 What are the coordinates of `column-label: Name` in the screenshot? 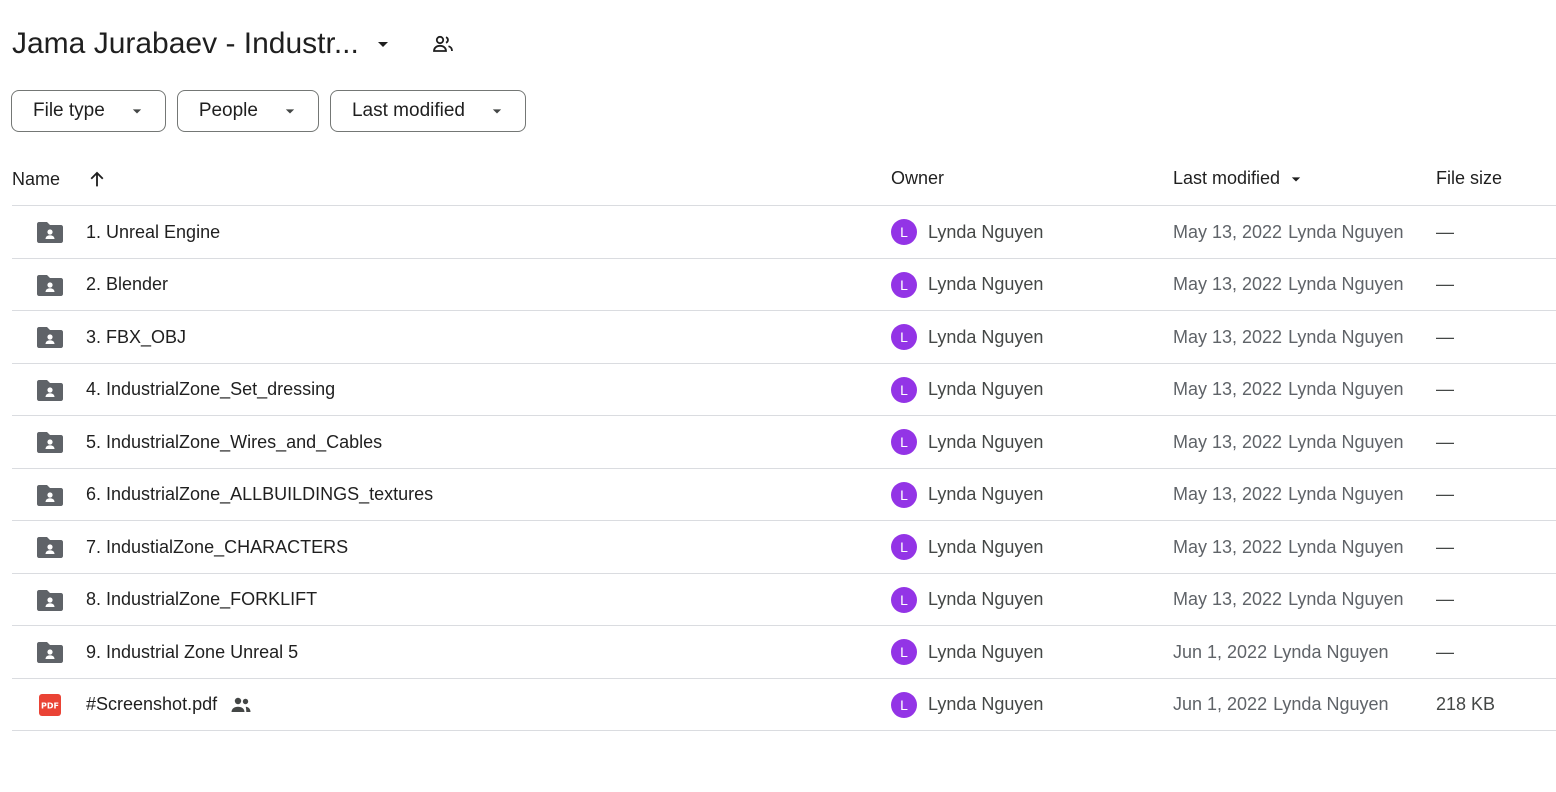 It's located at (36, 178).